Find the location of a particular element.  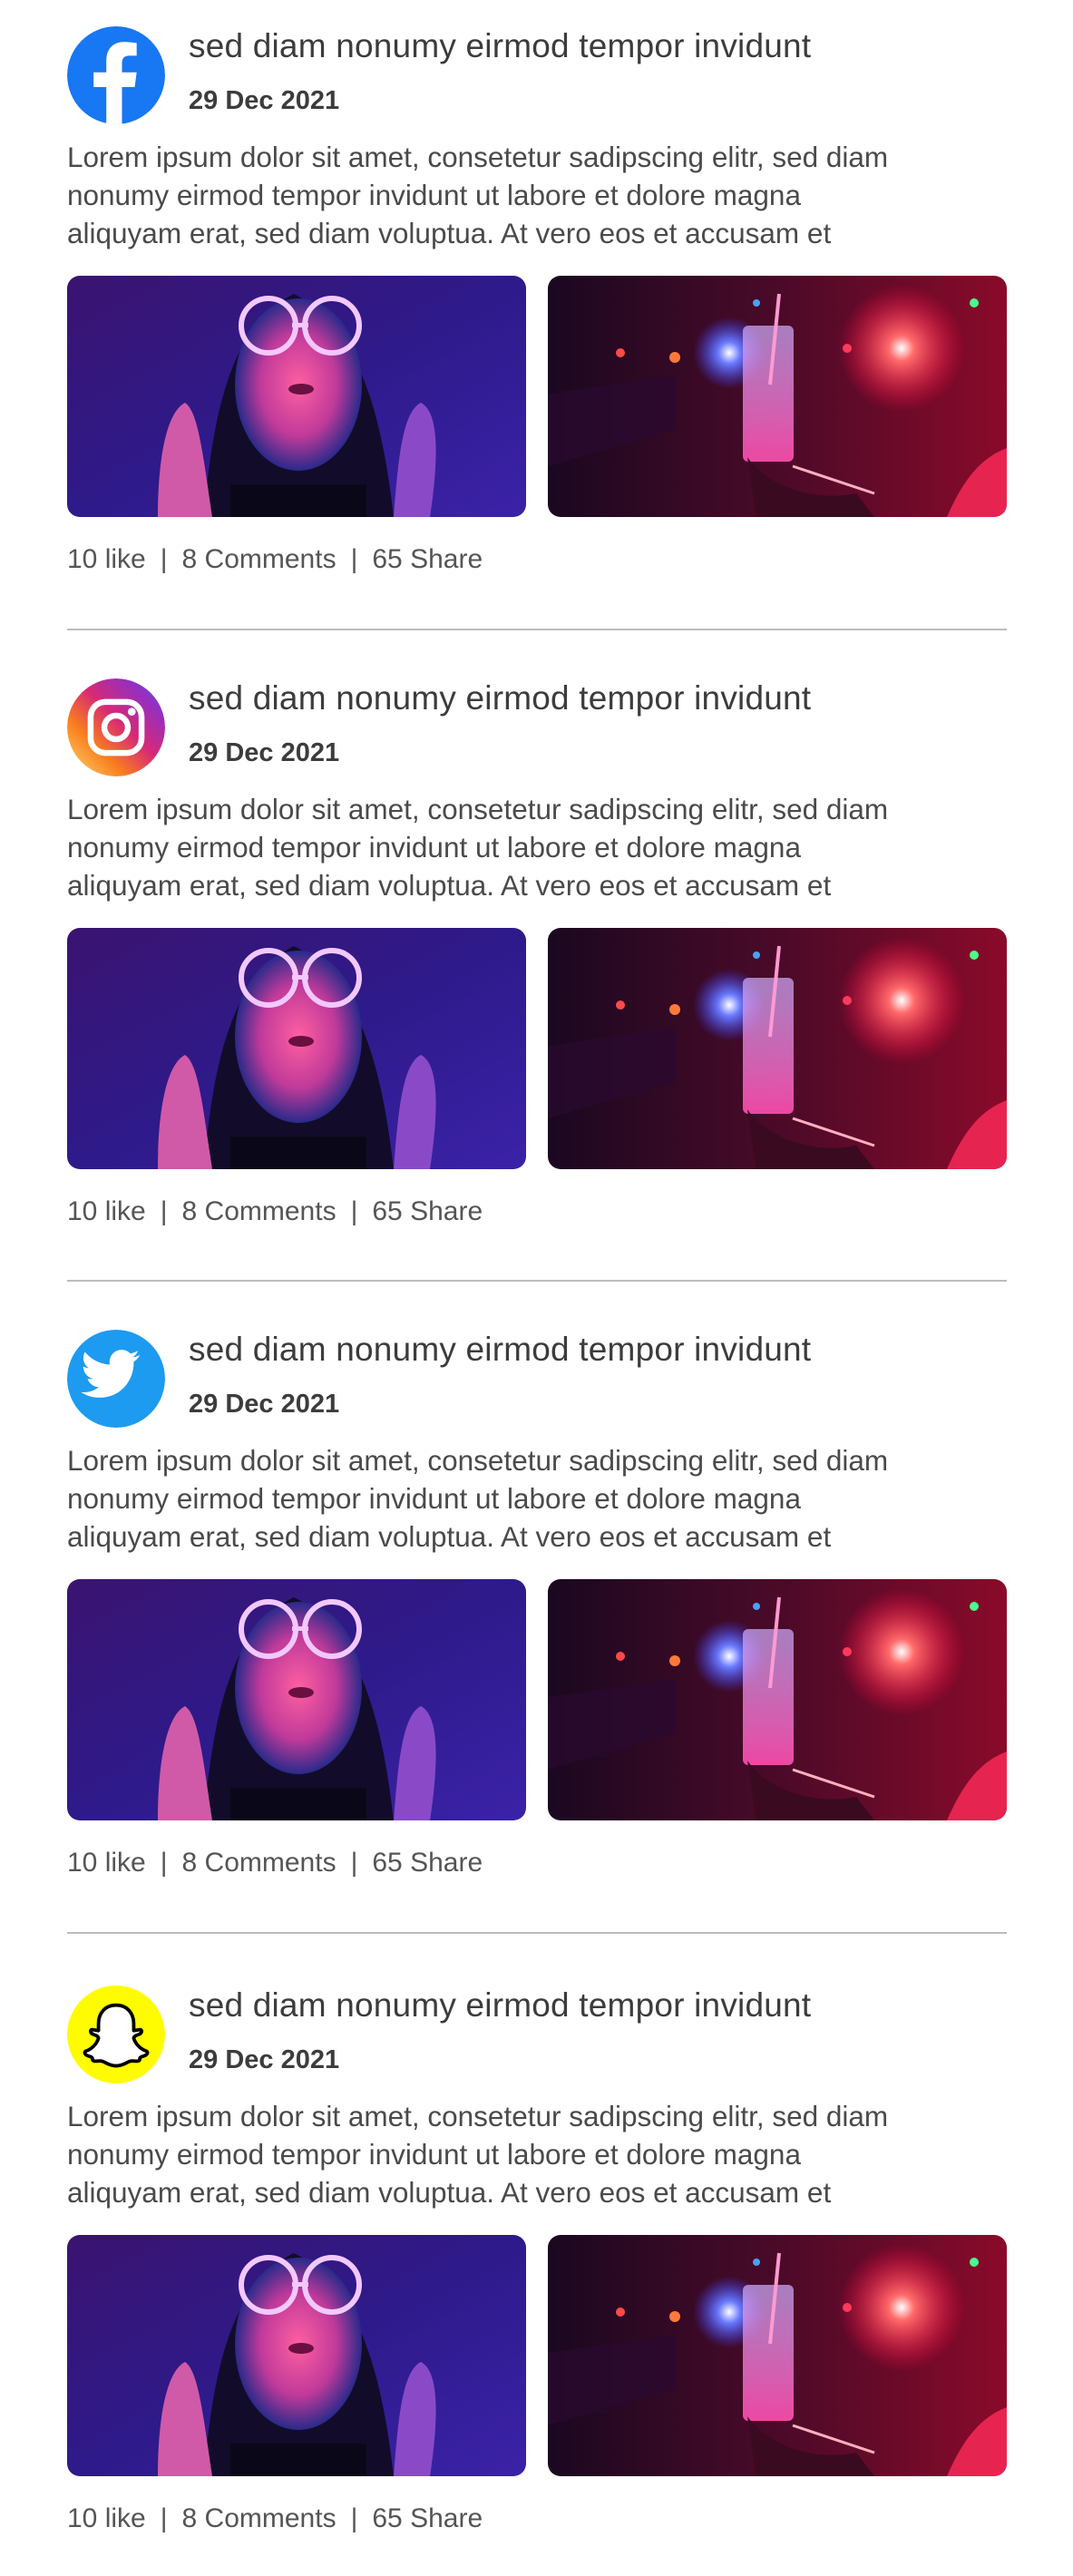

facebook-icon is located at coordinates (116, 75).